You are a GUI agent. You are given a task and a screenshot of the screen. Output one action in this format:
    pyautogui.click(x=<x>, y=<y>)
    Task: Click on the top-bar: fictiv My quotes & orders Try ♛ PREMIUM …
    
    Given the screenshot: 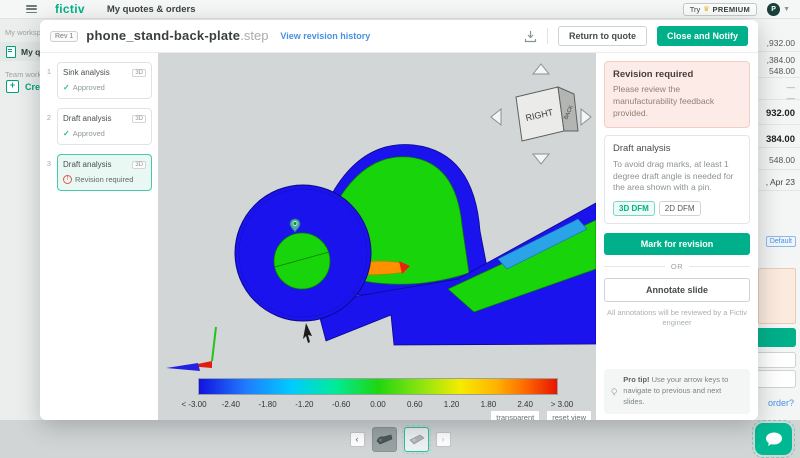 What is the action you would take?
    pyautogui.click(x=400, y=9)
    